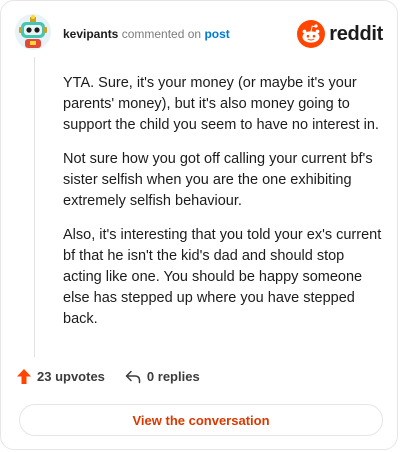 Image resolution: width=400 pixels, height=452 pixels. Describe the element at coordinates (201, 420) in the screenshot. I see `view-conversation-button: View the conversation` at that location.